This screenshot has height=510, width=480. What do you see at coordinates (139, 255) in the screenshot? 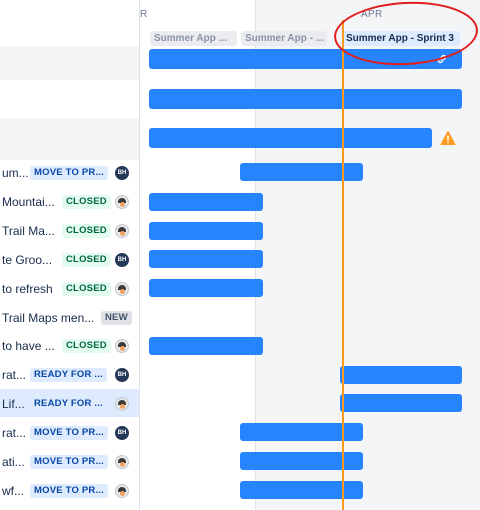
I see `panel-divider` at bounding box center [139, 255].